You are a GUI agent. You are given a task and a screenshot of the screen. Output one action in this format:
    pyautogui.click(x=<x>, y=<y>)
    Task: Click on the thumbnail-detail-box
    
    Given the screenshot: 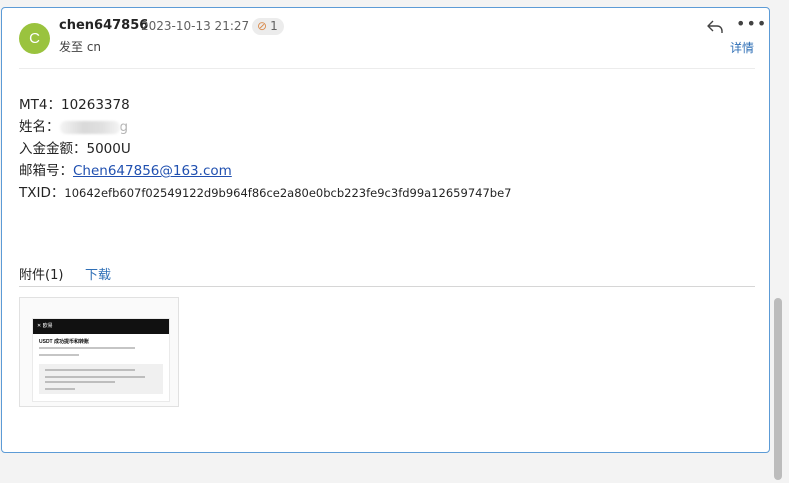 What is the action you would take?
    pyautogui.click(x=101, y=379)
    